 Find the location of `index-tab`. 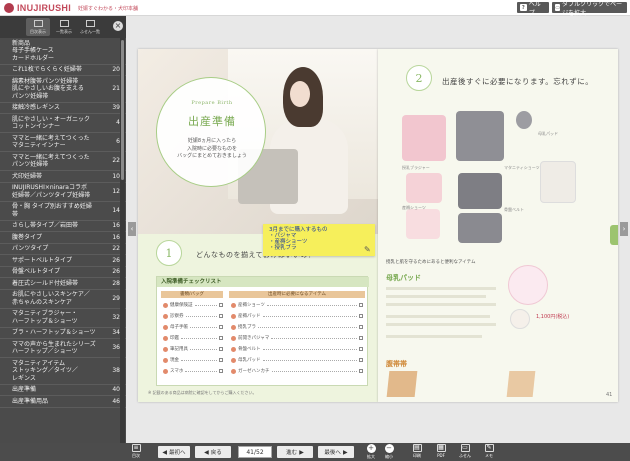

index-tab is located at coordinates (614, 235).